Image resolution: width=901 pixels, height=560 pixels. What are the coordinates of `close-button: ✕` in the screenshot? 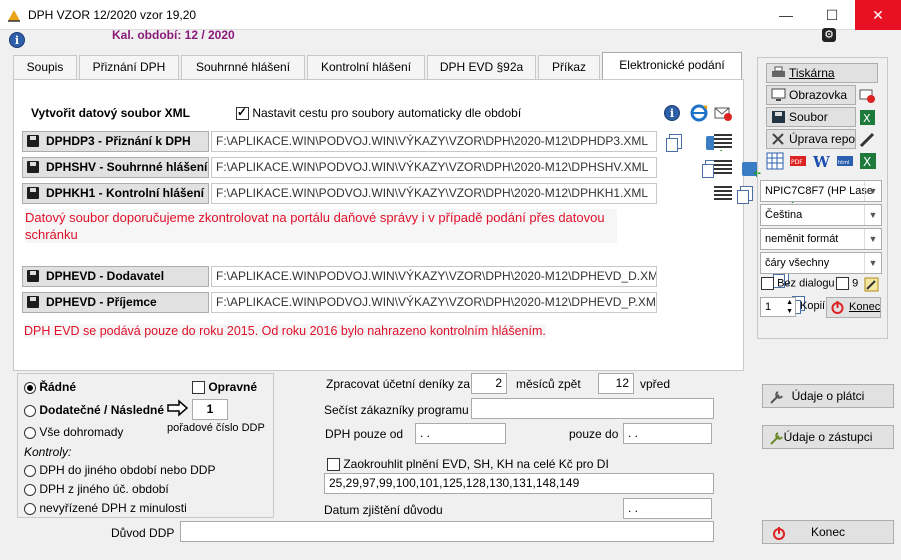 It's located at (878, 15).